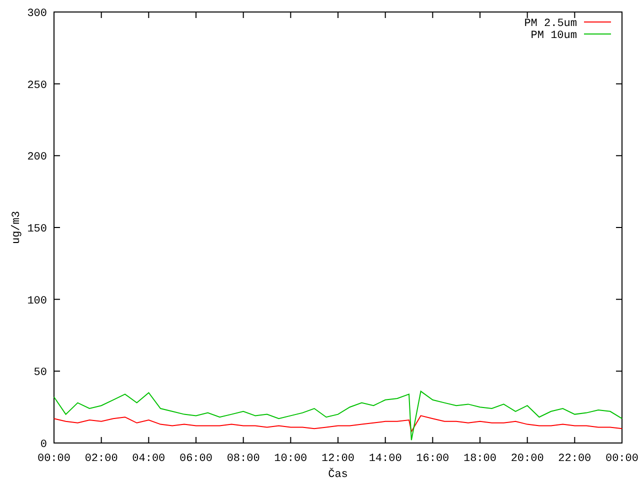 The width and height of the screenshot is (640, 480). Describe the element at coordinates (338, 459) in the screenshot. I see `x-tick-label: 12:00` at that location.